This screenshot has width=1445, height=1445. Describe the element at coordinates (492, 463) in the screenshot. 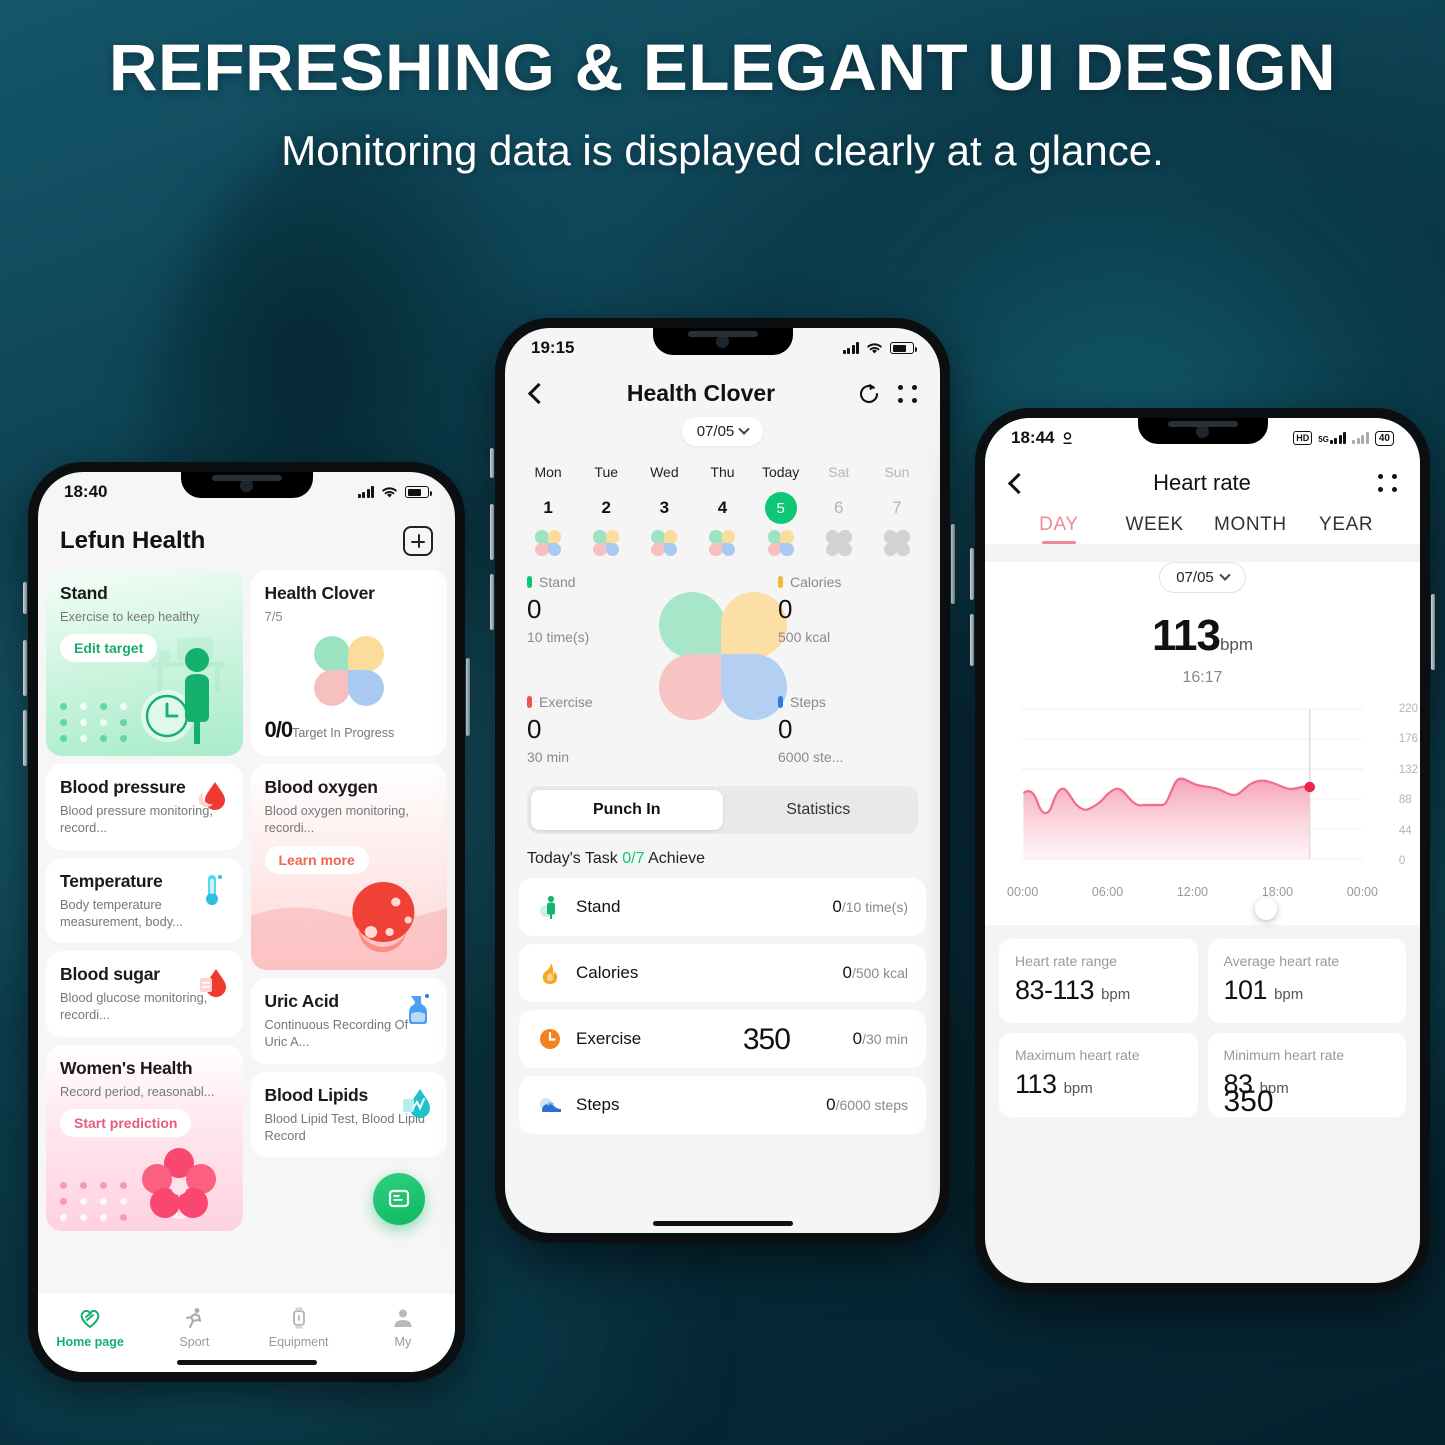

I see `phone-center-mute-button` at that location.